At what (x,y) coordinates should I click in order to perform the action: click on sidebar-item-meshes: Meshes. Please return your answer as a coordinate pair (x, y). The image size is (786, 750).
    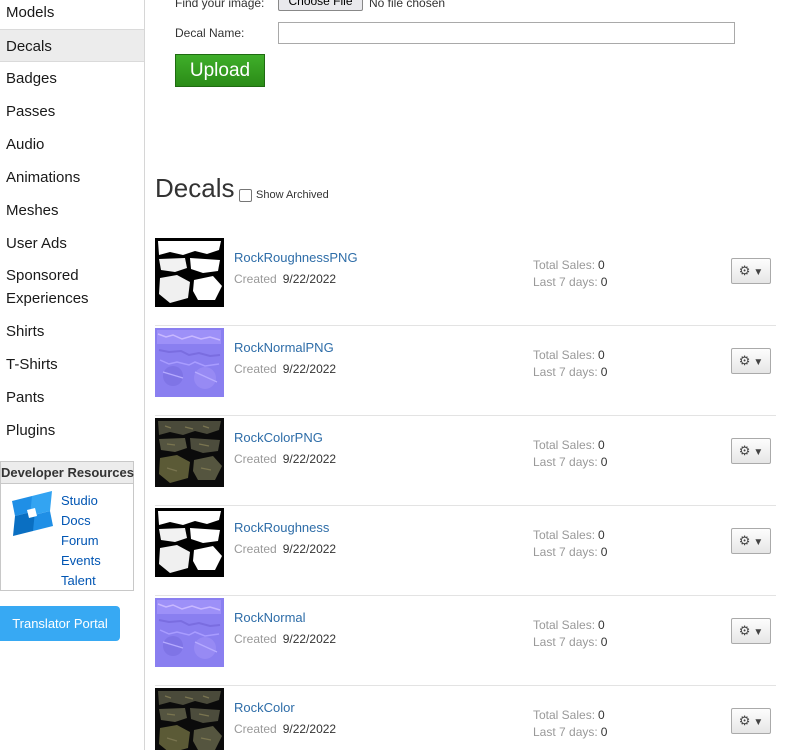
    Looking at the image, I should click on (72, 210).